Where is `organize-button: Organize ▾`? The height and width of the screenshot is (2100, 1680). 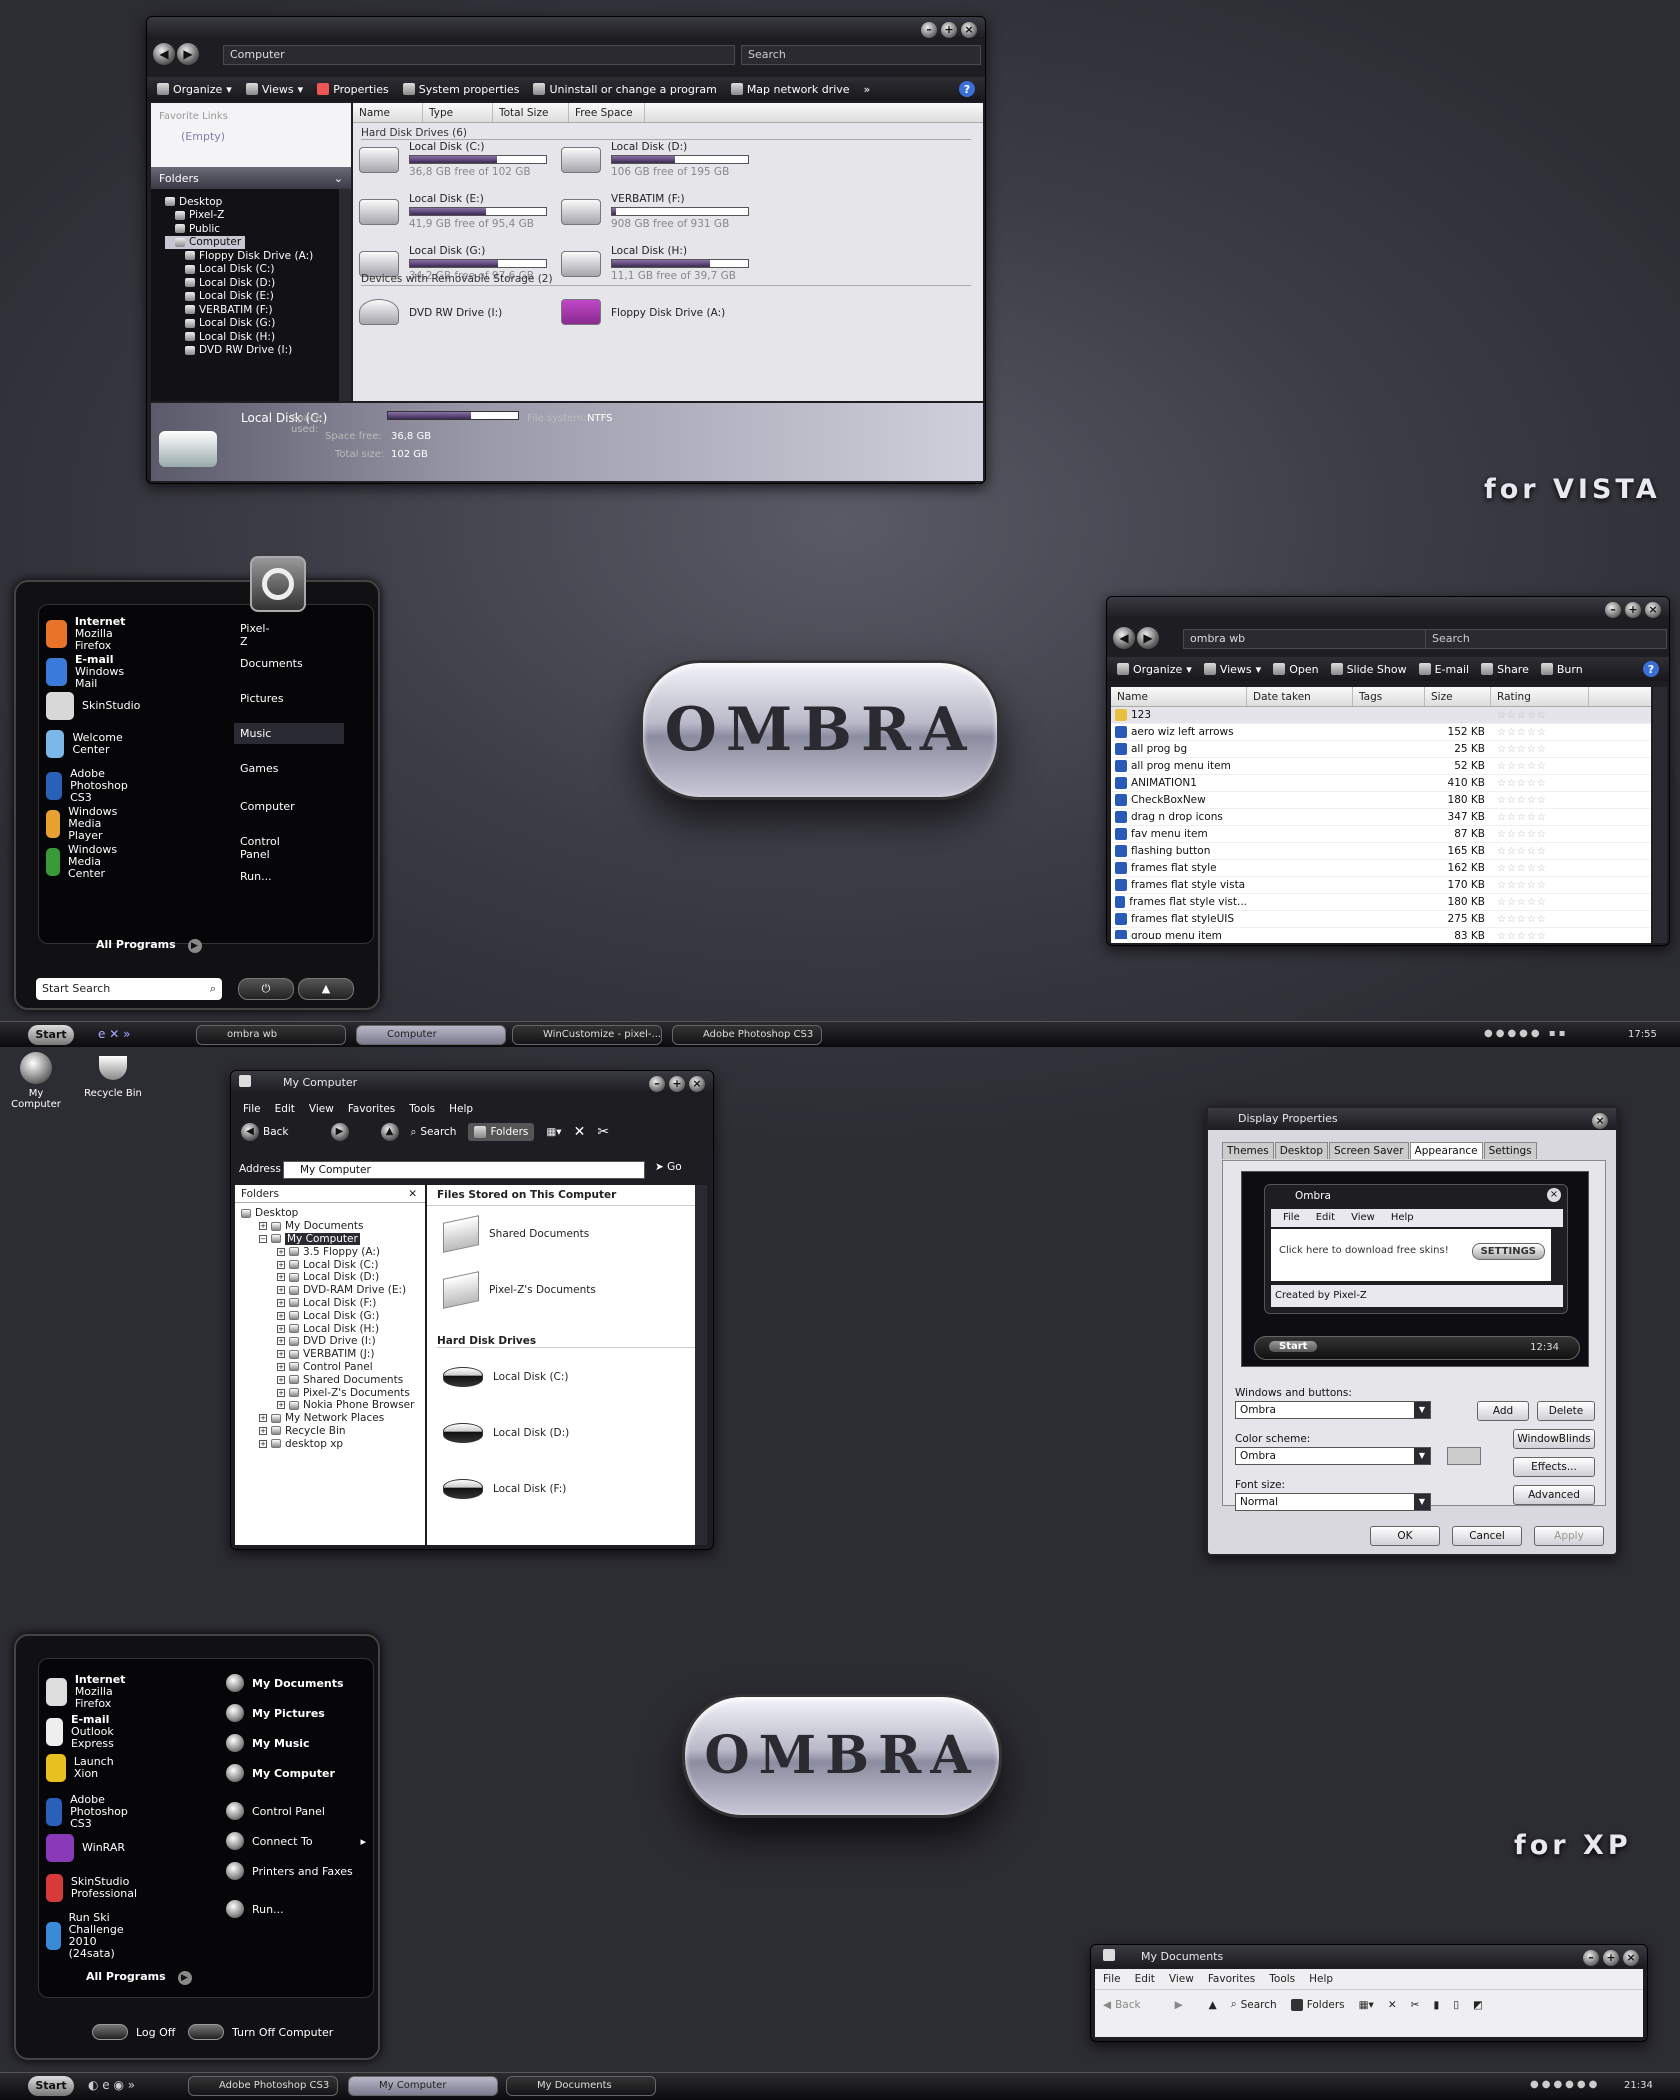 organize-button: Organize ▾ is located at coordinates (194, 89).